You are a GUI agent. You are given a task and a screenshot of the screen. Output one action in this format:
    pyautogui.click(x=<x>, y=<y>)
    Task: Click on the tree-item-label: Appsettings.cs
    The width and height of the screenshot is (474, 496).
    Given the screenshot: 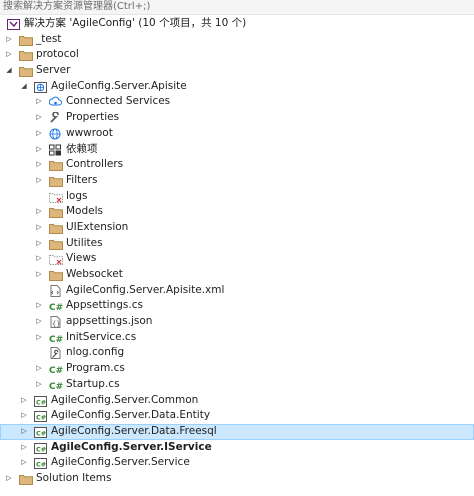 What is the action you would take?
    pyautogui.click(x=104, y=305)
    